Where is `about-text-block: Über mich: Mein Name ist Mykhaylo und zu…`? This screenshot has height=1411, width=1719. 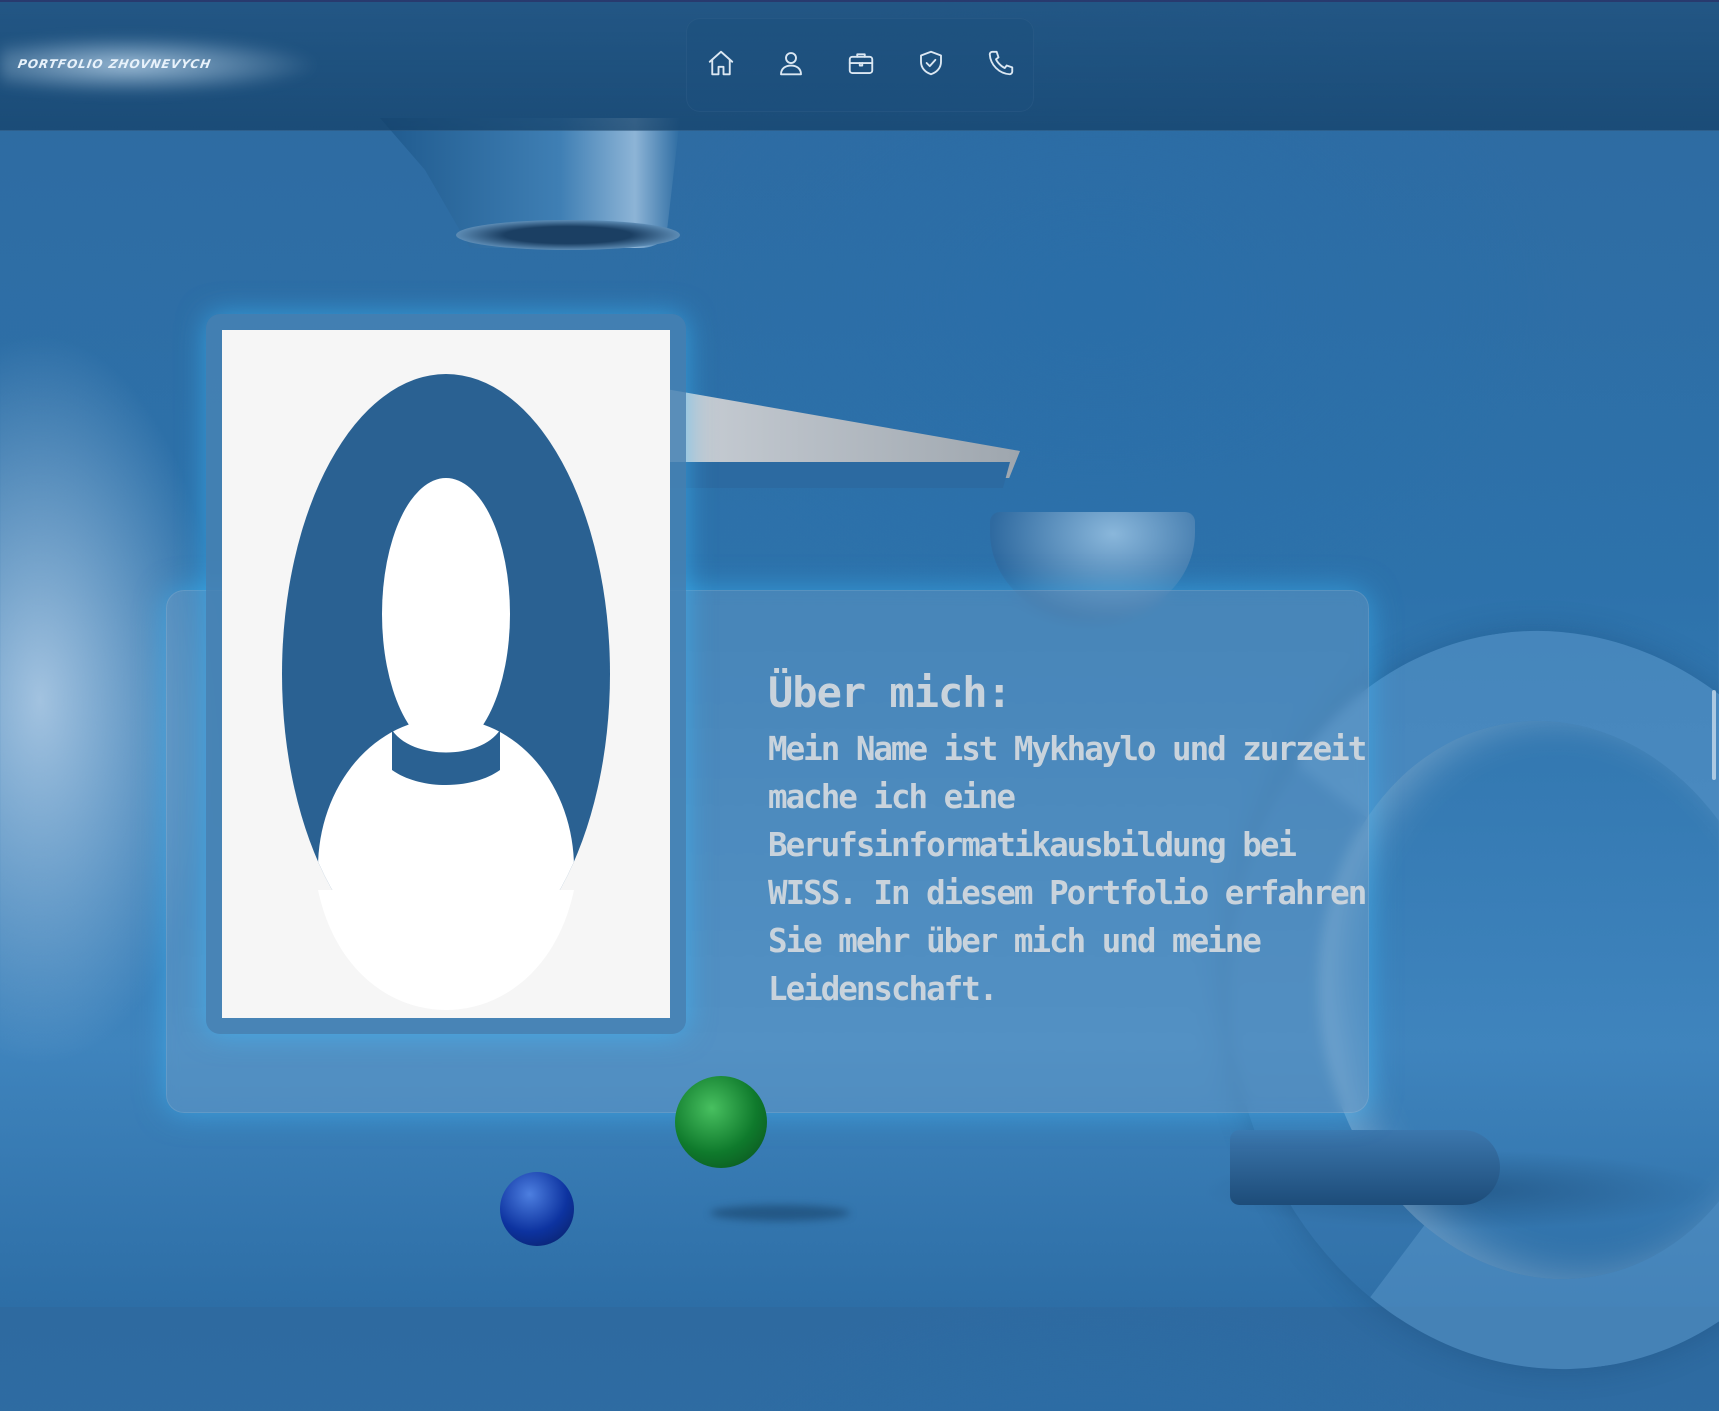 about-text-block: Über mich: Mein Name ist Mykhaylo und zu… is located at coordinates (1068, 840).